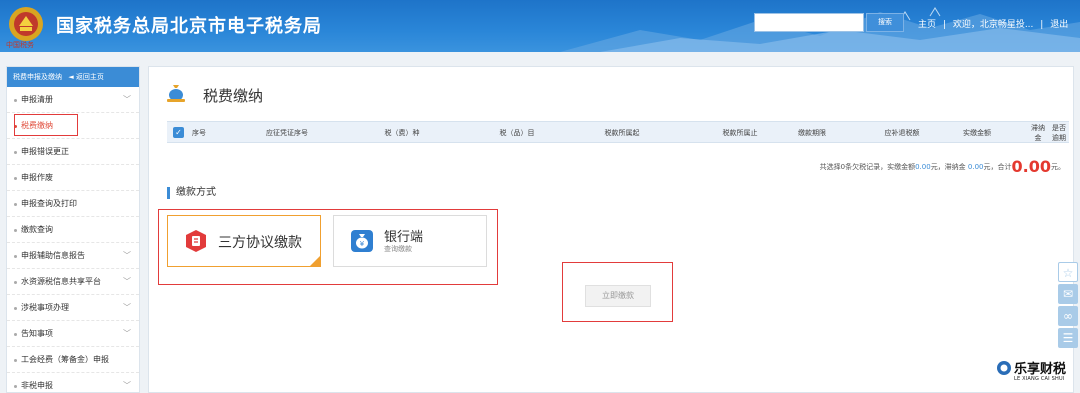  Describe the element at coordinates (46, 125) in the screenshot. I see `highlight-box-sidebar` at that location.